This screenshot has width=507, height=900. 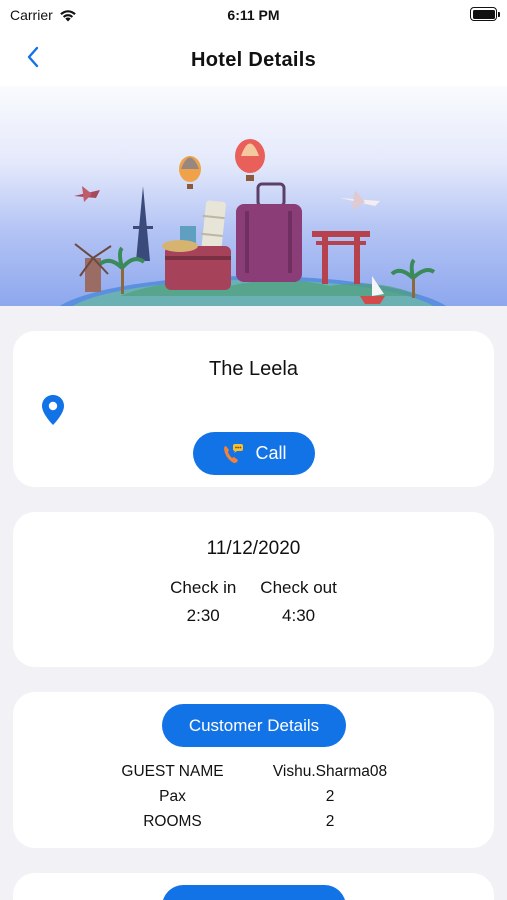 I want to click on detail-label: Pax, so click(x=172, y=796).